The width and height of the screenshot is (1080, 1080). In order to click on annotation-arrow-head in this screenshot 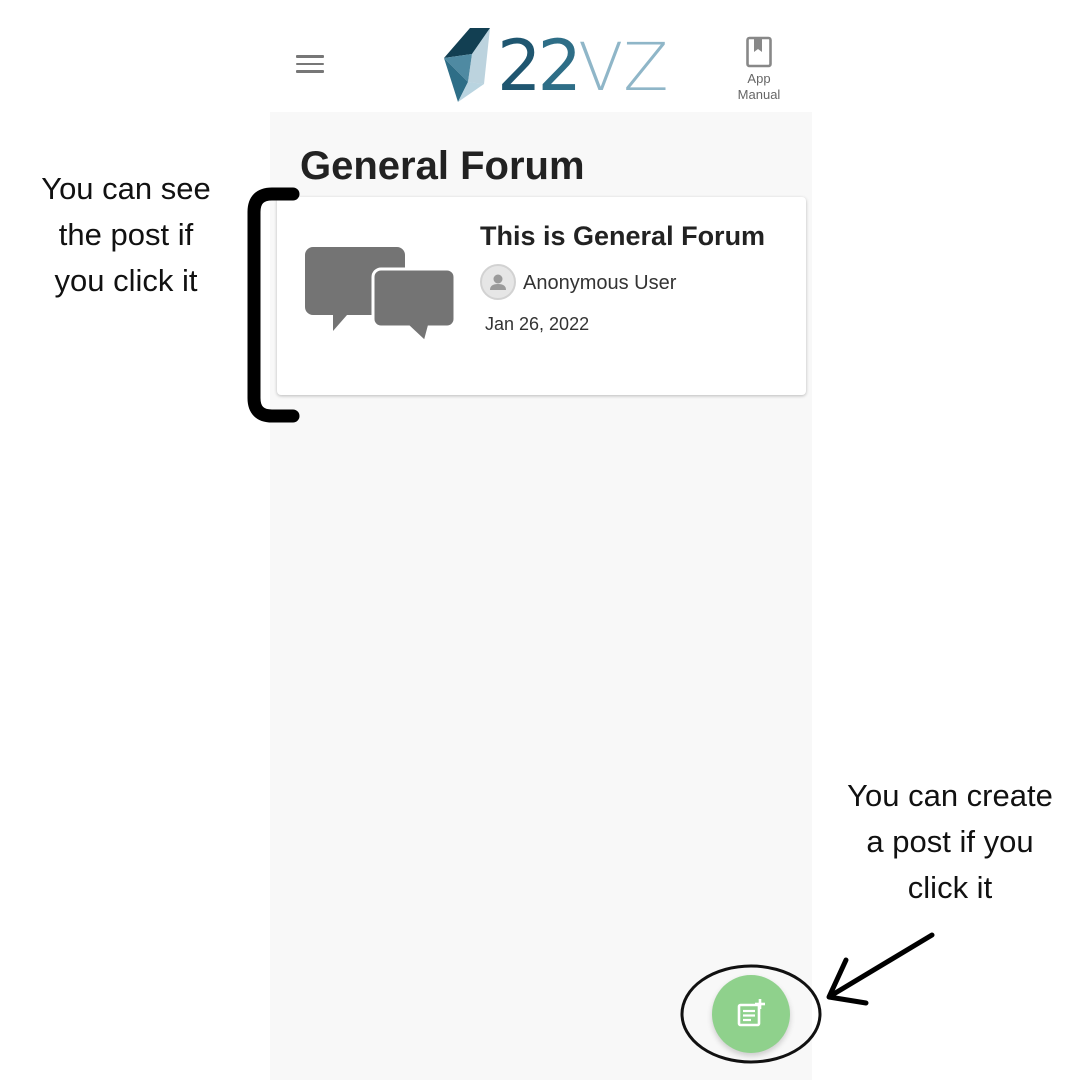, I will do `click(847, 981)`.